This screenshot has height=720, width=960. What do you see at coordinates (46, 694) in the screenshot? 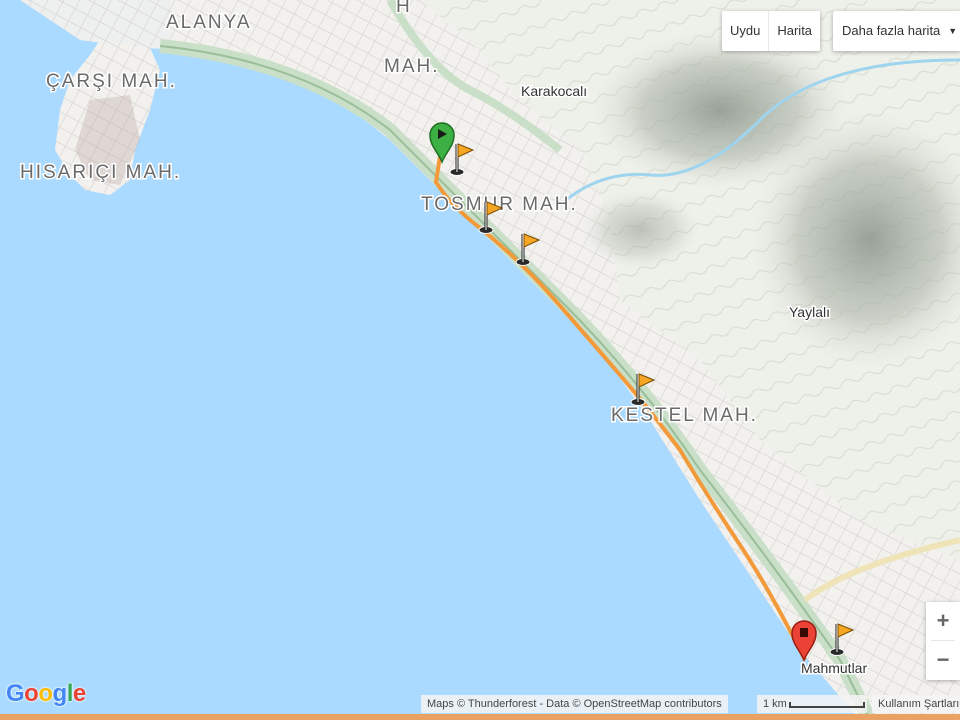
I see `google-logo: Google` at bounding box center [46, 694].